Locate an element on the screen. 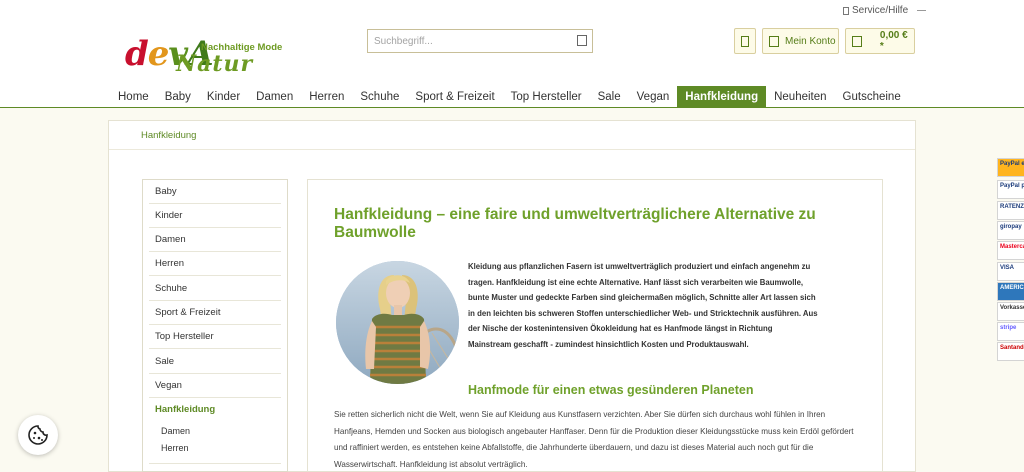 This screenshot has height=472, width=1024. giropay-badge: giropay is located at coordinates (1010, 230).